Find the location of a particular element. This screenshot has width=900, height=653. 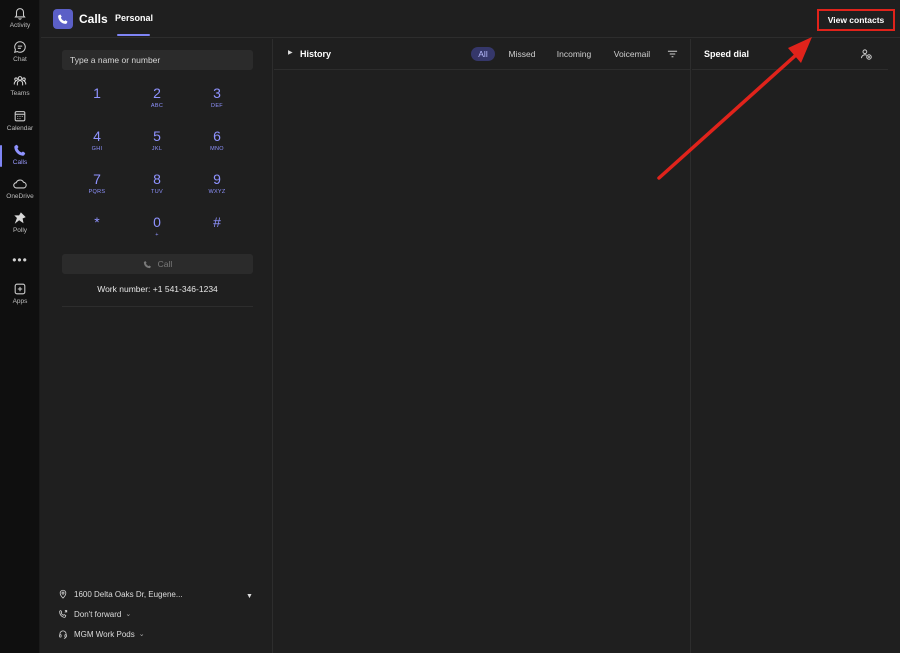

rail-label: Polly is located at coordinates (20, 230).